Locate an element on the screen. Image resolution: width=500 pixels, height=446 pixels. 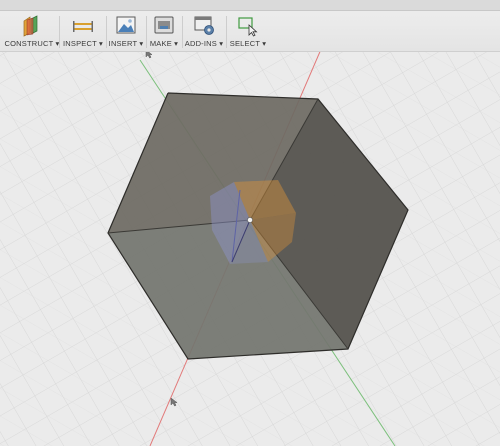
addins-label: ADD-INS ▾ is located at coordinates (204, 43).